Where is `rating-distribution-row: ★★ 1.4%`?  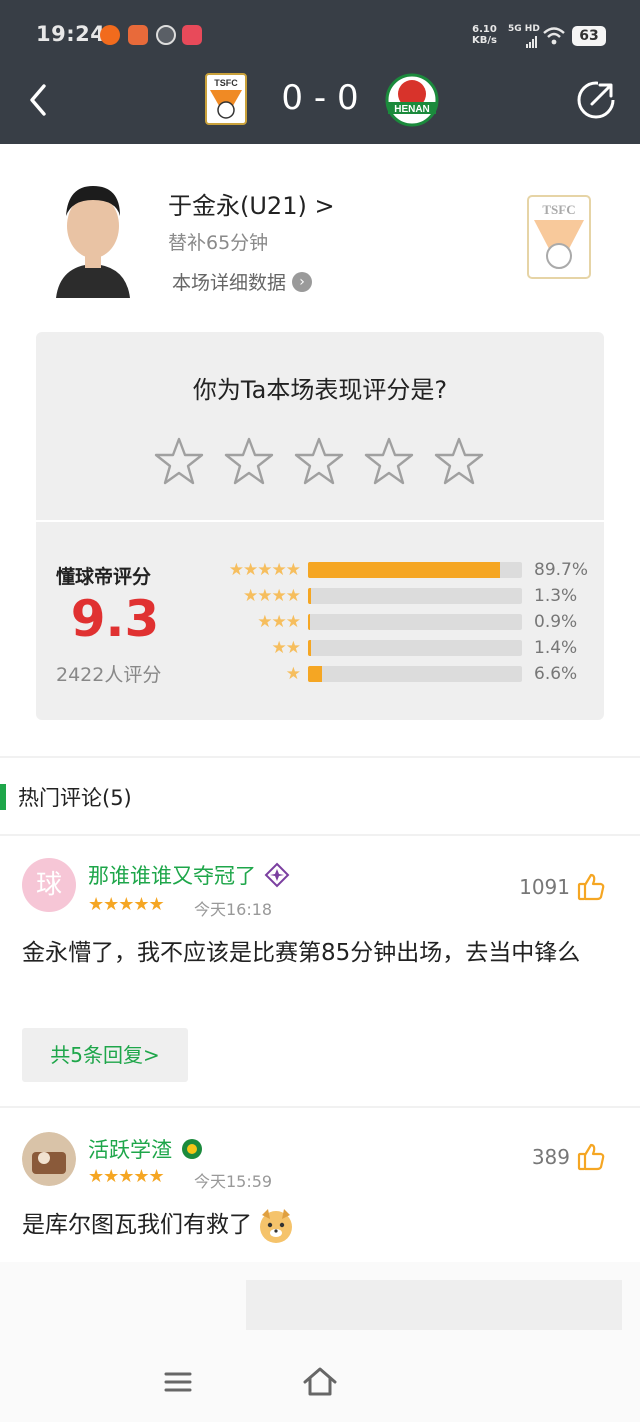
rating-distribution-row: ★★ 1.4% is located at coordinates (407, 648).